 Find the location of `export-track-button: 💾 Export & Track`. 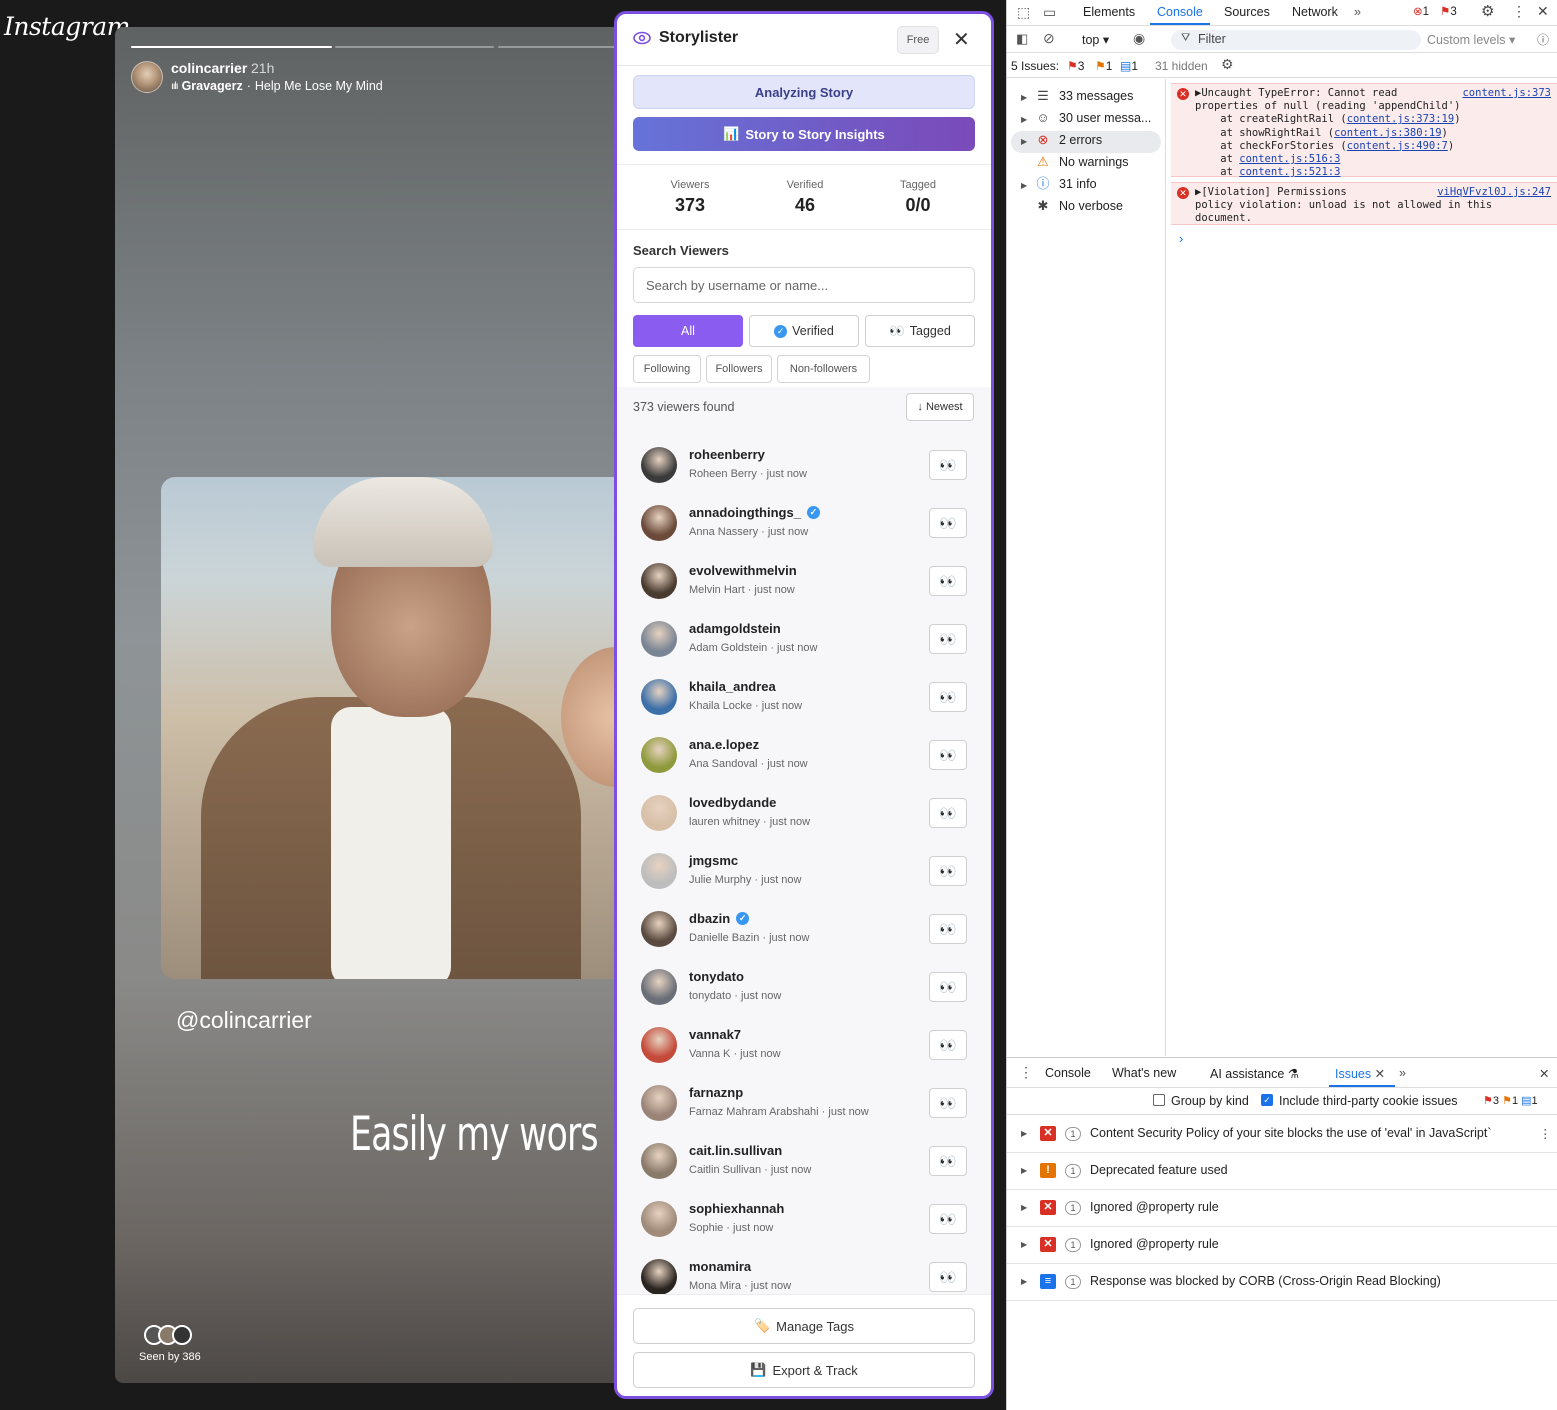

export-track-button: 💾 Export & Track is located at coordinates (804, 1370).